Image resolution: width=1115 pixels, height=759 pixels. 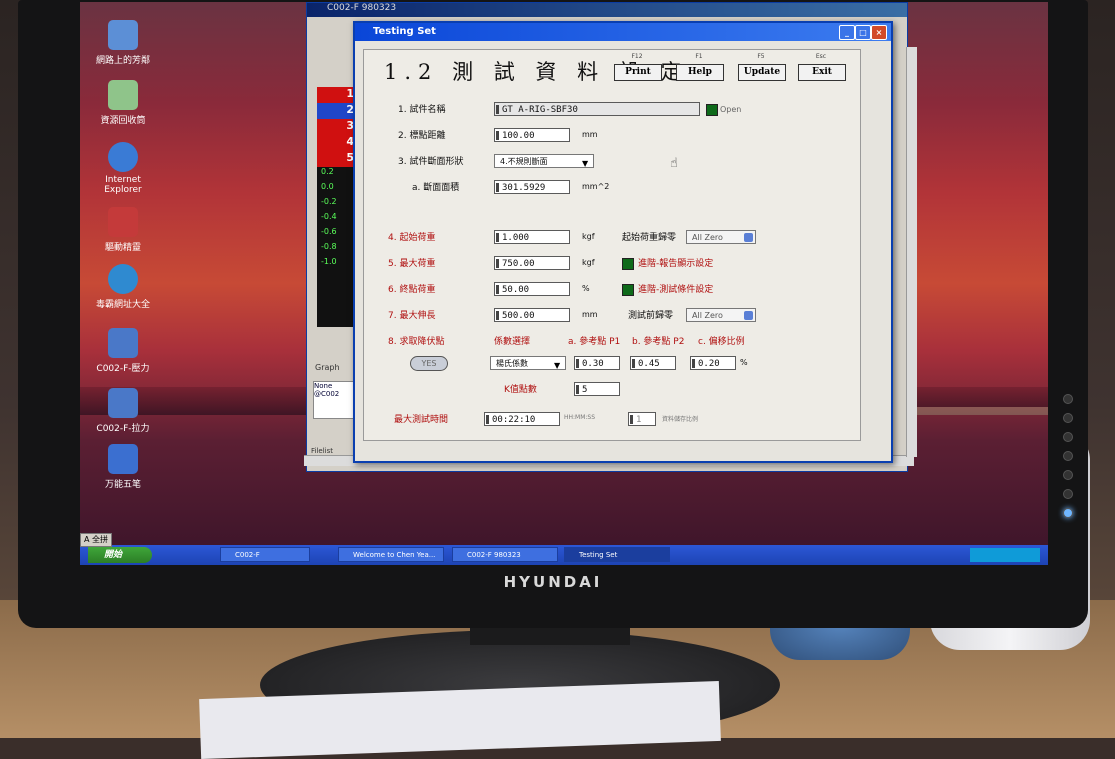 What do you see at coordinates (123, 351) in the screenshot?
I see `desktop-icon-c002-compress: C002-F-壓力` at bounding box center [123, 351].